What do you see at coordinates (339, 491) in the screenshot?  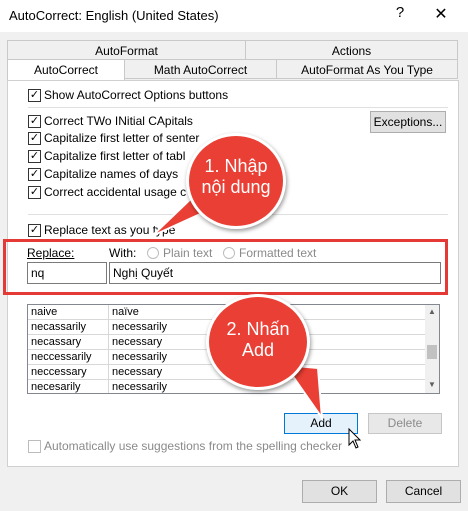 I see `ok-button: OK` at bounding box center [339, 491].